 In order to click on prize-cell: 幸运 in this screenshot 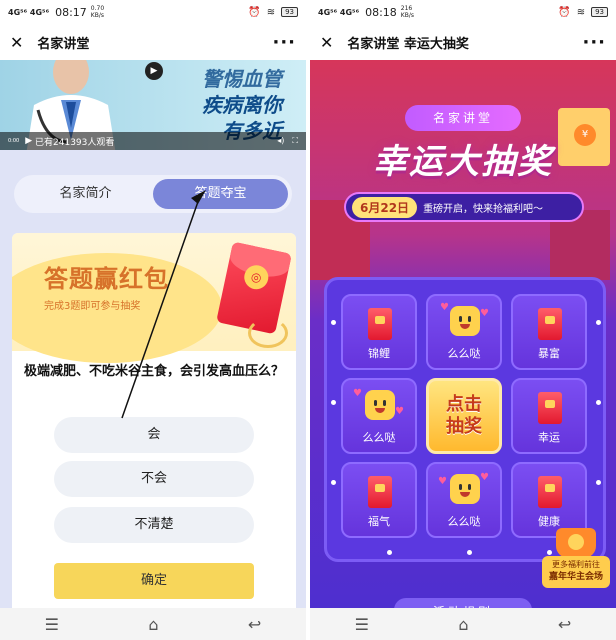, I will do `click(549, 416)`.